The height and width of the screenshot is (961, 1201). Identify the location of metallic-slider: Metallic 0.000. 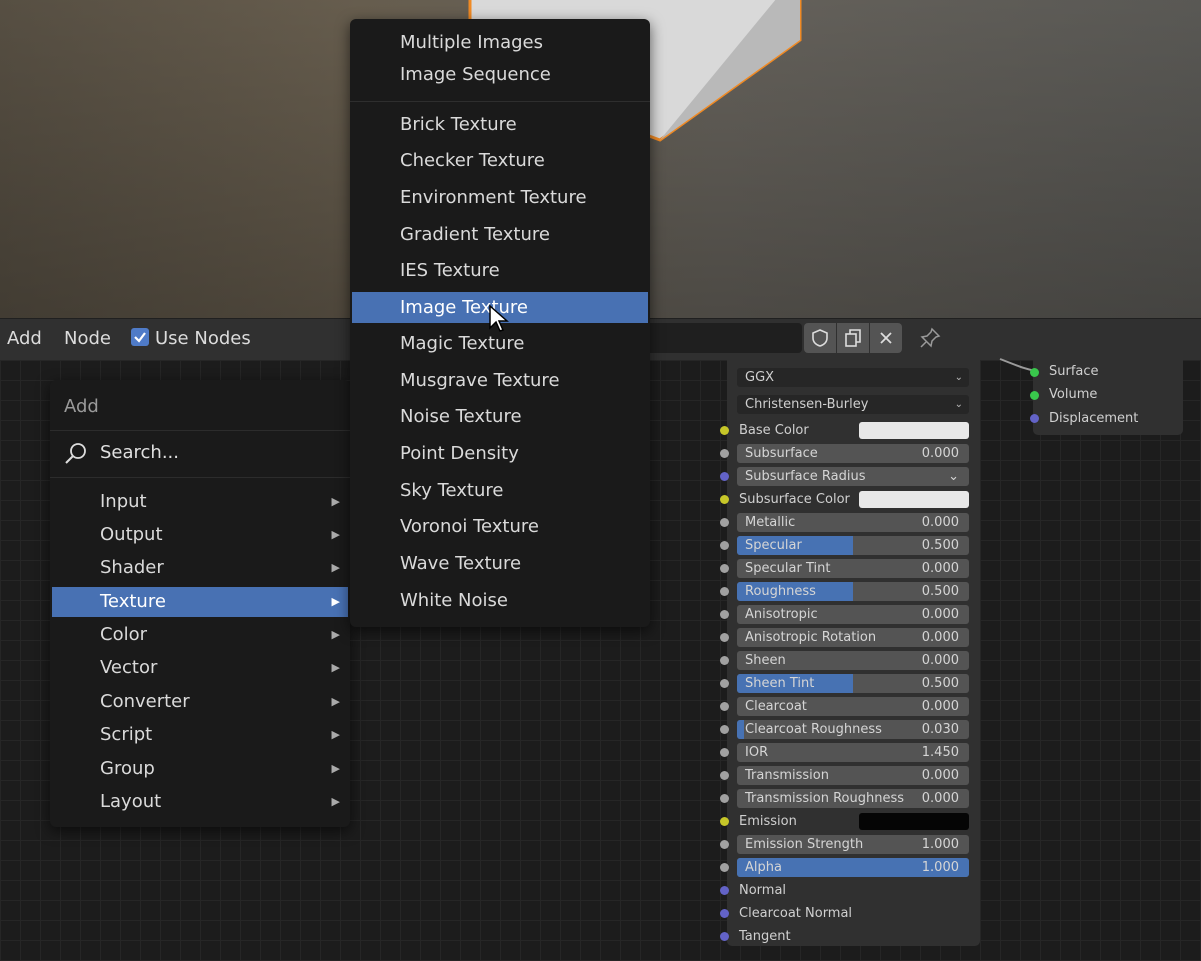
(853, 522).